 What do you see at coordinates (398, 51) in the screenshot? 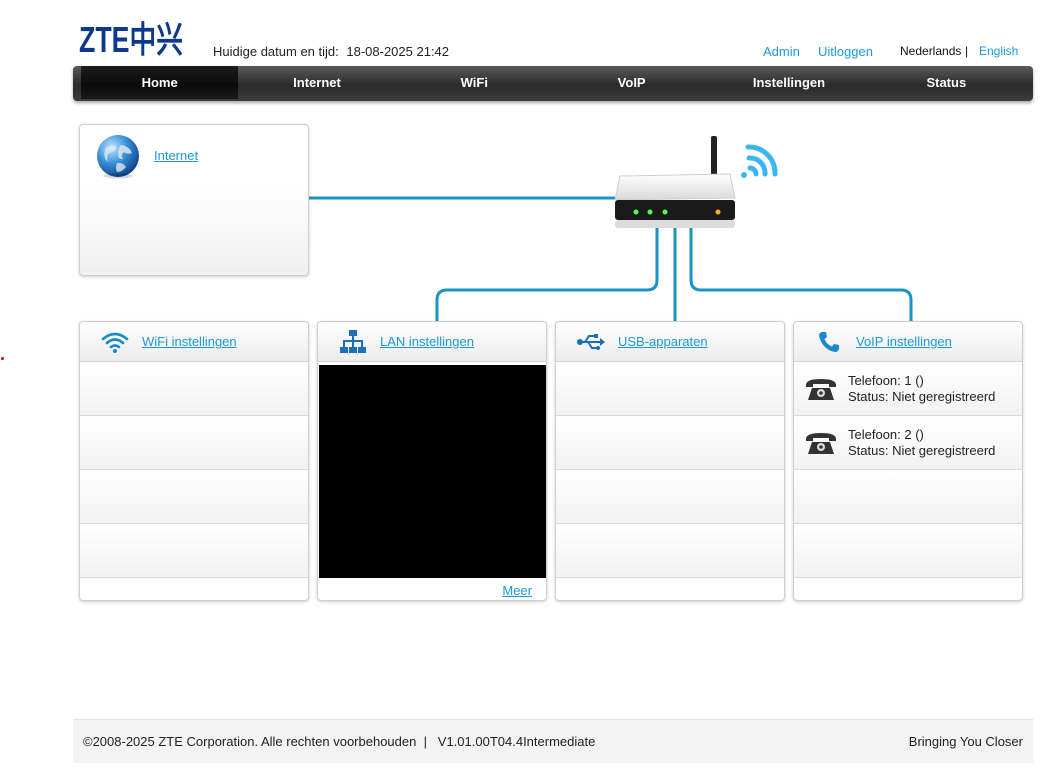
I see `datetime-value: 18-08-2025 21:42` at bounding box center [398, 51].